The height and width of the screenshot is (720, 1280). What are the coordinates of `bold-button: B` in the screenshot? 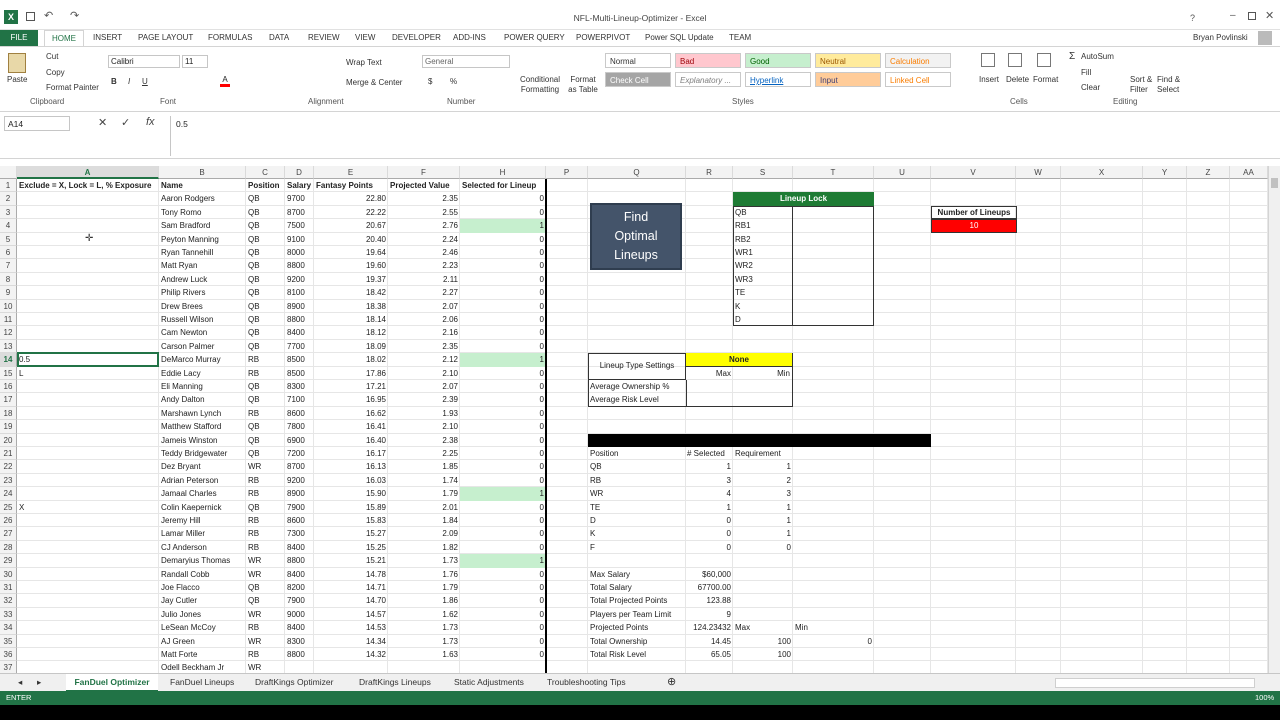 It's located at (114, 81).